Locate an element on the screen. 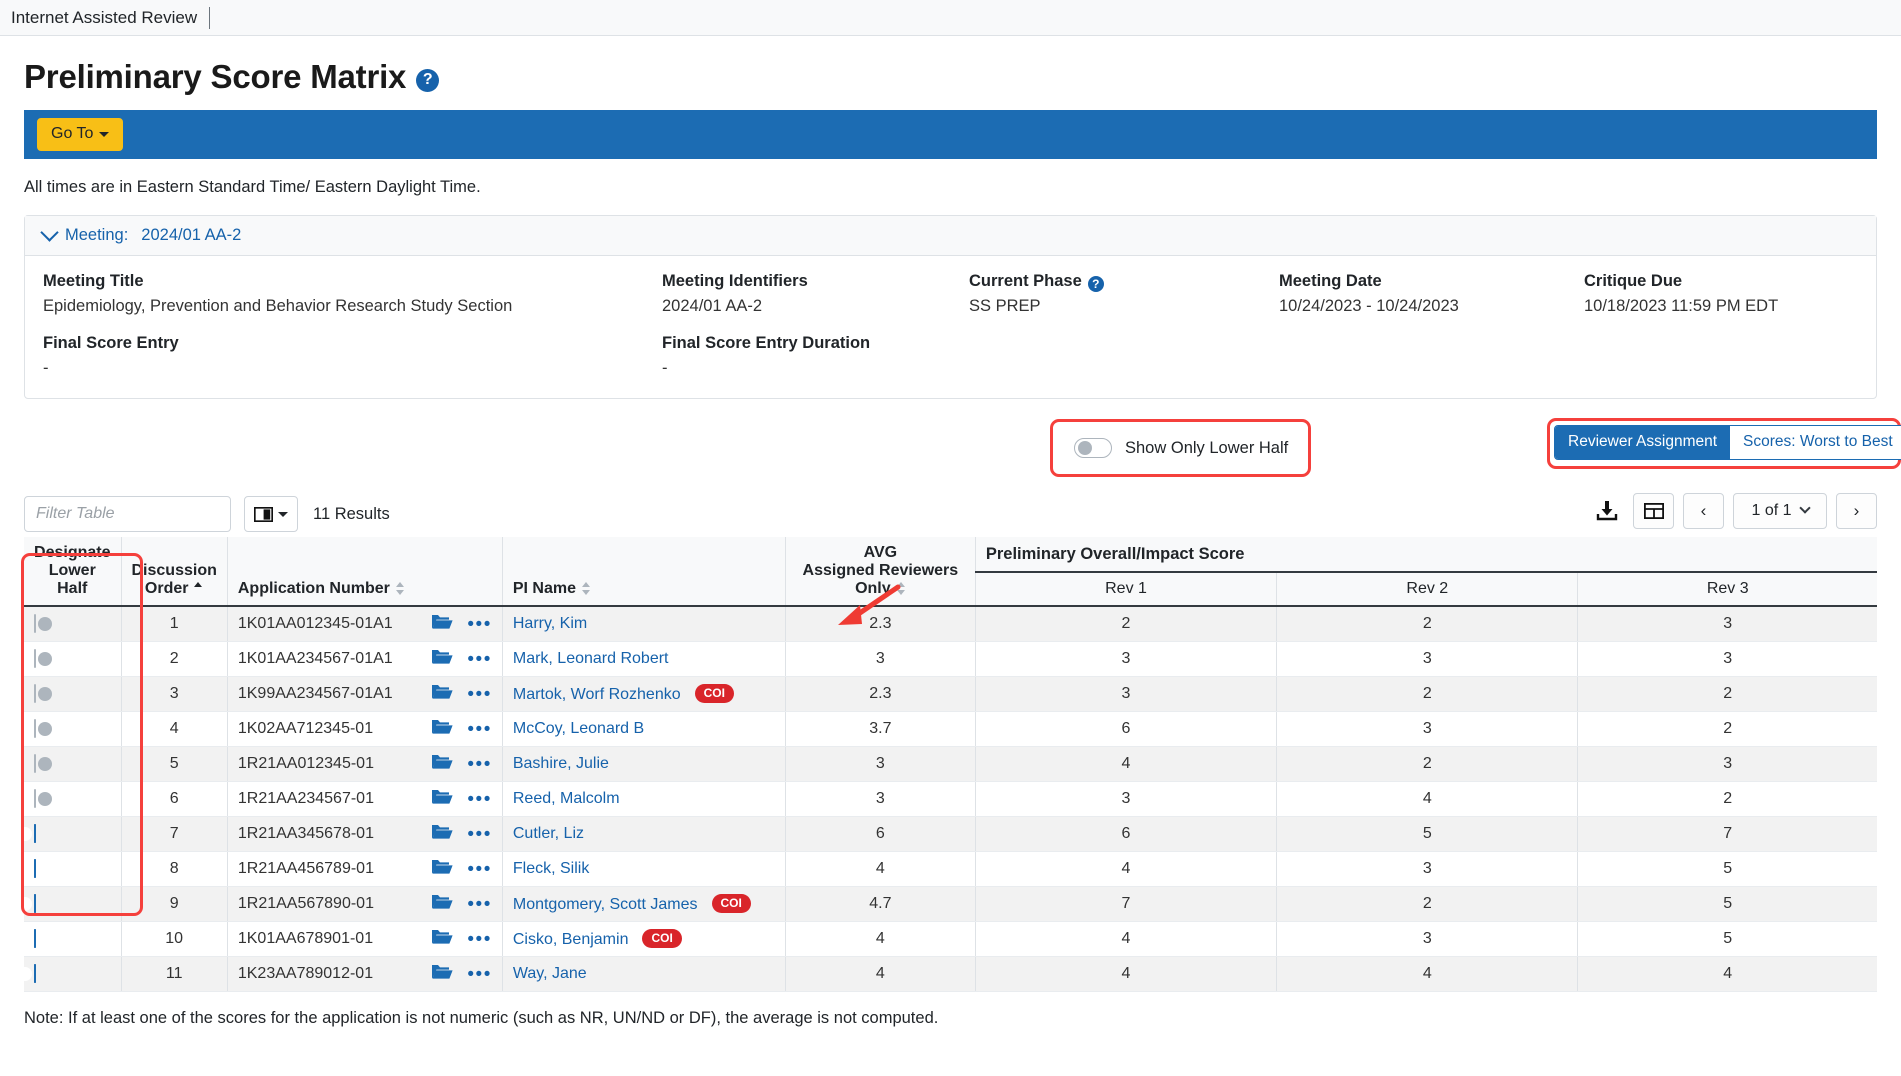  meta-label-text: Meeting Identifiers is located at coordinates (735, 281).